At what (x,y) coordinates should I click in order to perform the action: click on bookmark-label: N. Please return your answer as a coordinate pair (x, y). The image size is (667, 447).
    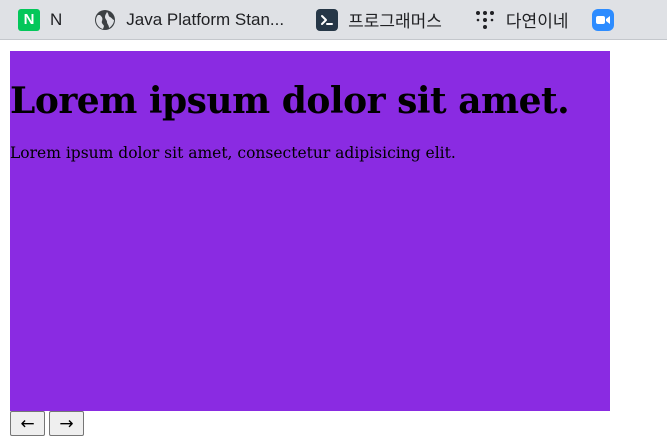
    Looking at the image, I should click on (56, 19).